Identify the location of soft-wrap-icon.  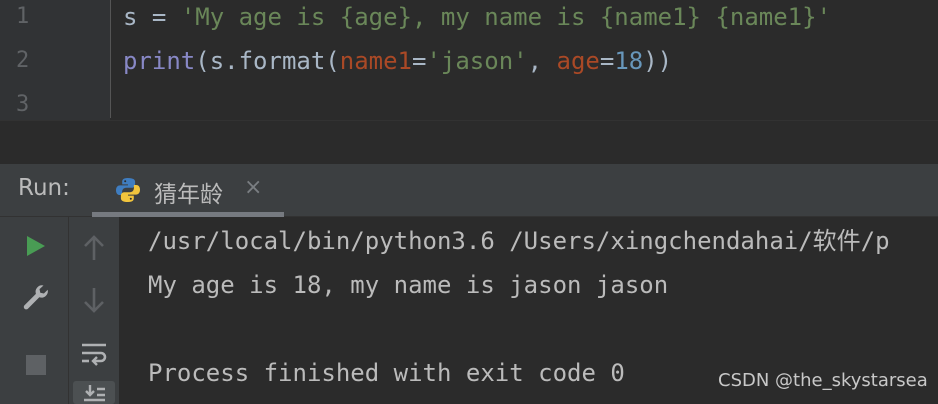
(94, 354).